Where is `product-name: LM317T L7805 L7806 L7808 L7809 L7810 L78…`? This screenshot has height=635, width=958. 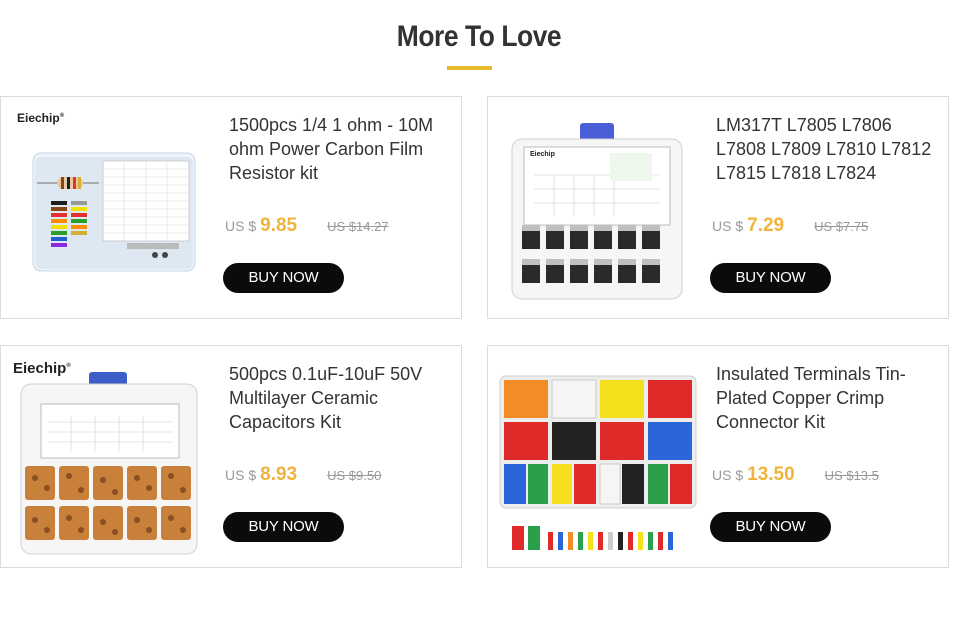 product-name: LM317T L7805 L7806 L7808 L7809 L7810 L78… is located at coordinates (831, 149).